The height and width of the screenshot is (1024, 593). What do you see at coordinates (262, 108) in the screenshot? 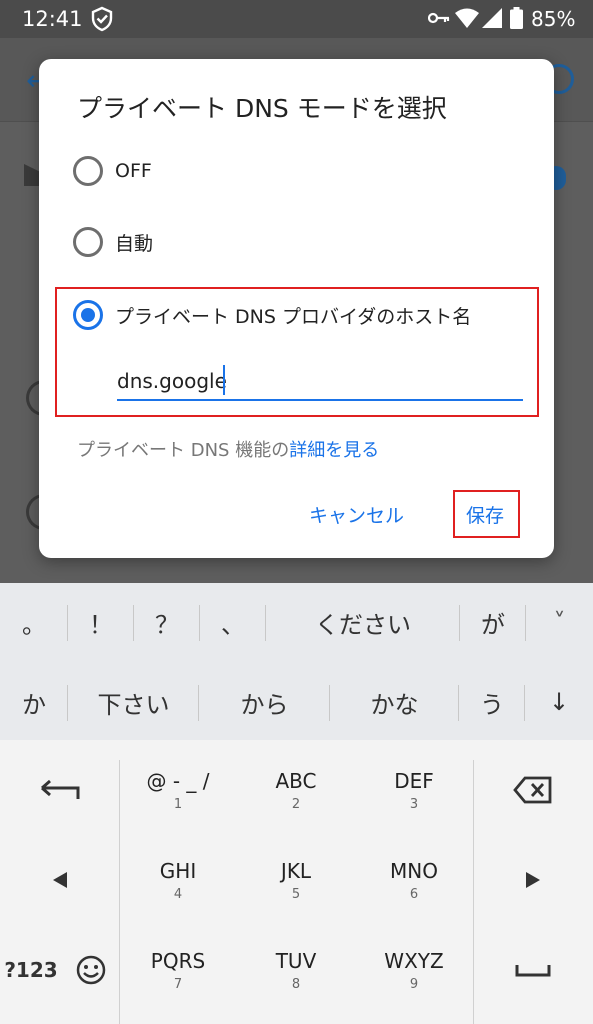
I see `dialog-title: プライベート DNS モードを選択` at bounding box center [262, 108].